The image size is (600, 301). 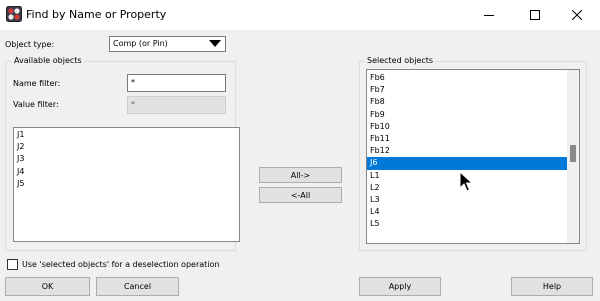 What do you see at coordinates (47, 286) in the screenshot?
I see `ok-button: OK` at bounding box center [47, 286].